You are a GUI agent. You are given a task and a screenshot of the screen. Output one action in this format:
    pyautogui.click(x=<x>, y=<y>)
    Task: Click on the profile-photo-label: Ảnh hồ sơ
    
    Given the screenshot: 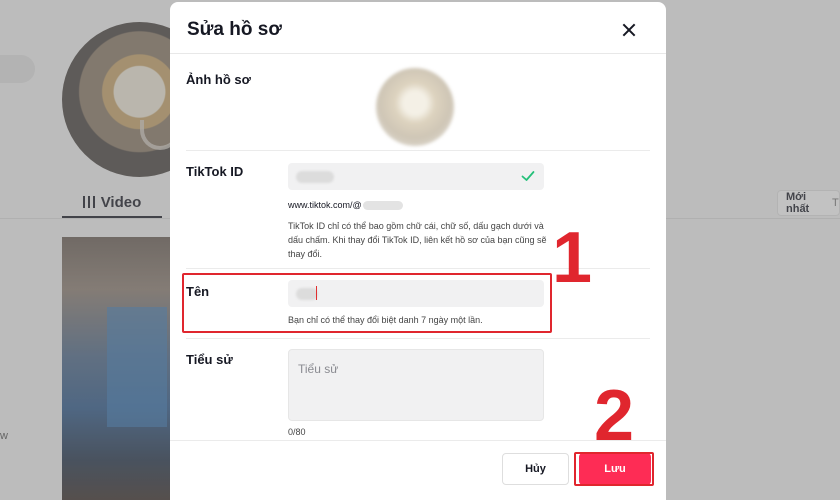 What is the action you would take?
    pyautogui.click(x=218, y=79)
    